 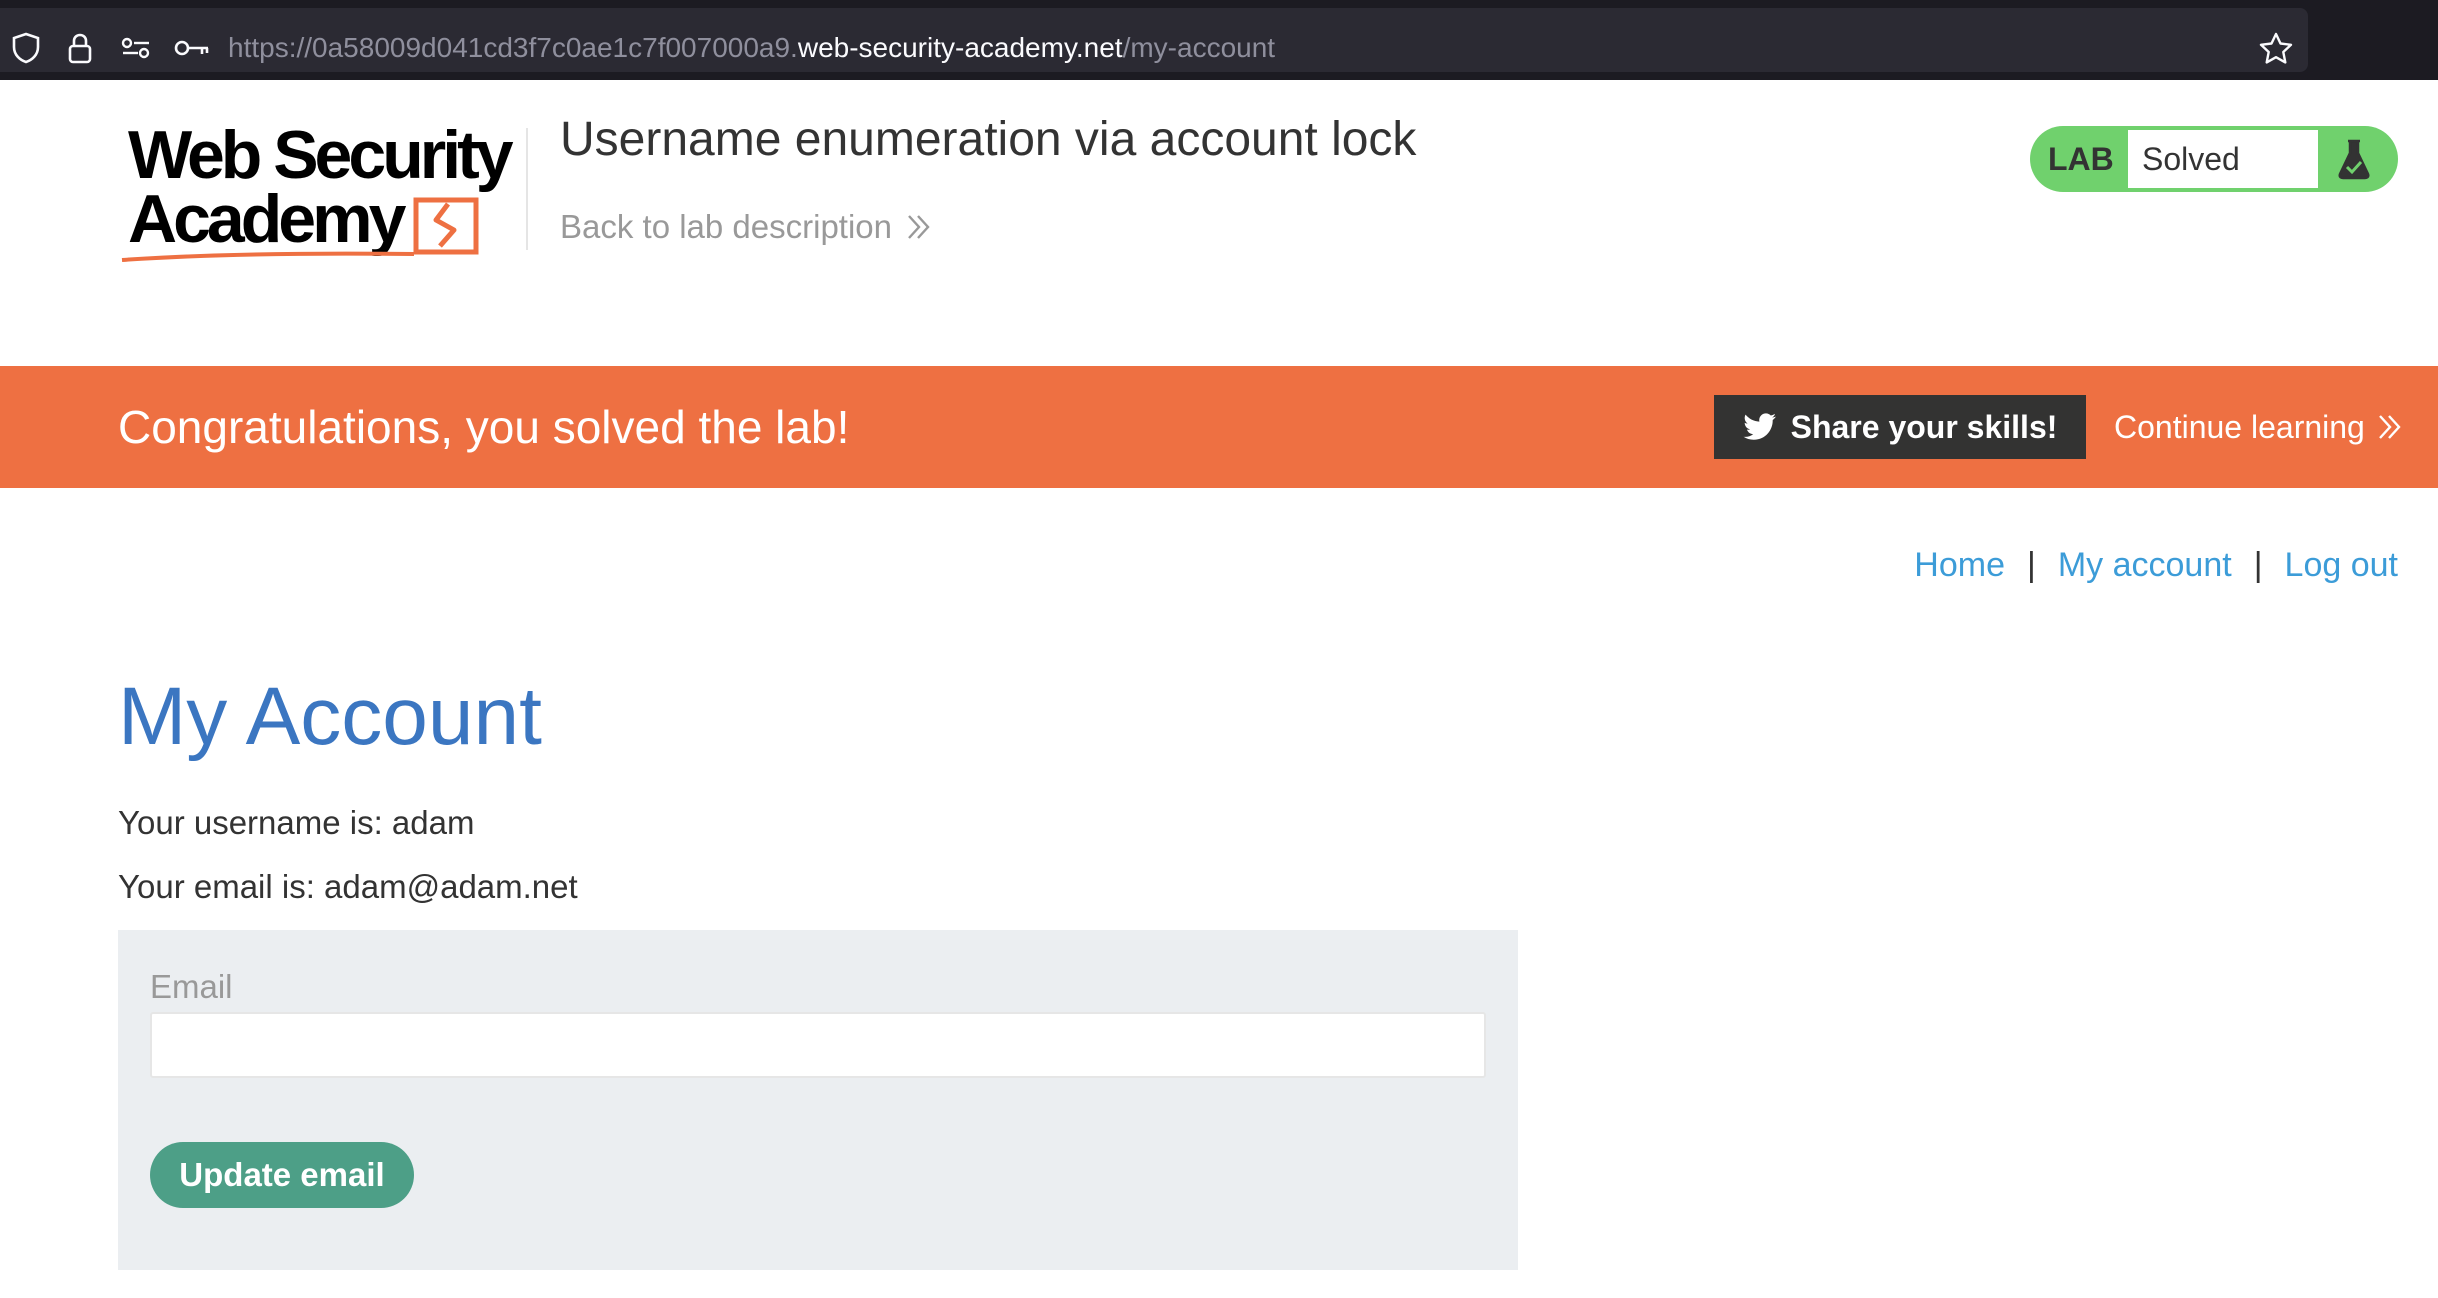 I want to click on congratulations-message: Congratulations, you solved the lab!, so click(x=484, y=427).